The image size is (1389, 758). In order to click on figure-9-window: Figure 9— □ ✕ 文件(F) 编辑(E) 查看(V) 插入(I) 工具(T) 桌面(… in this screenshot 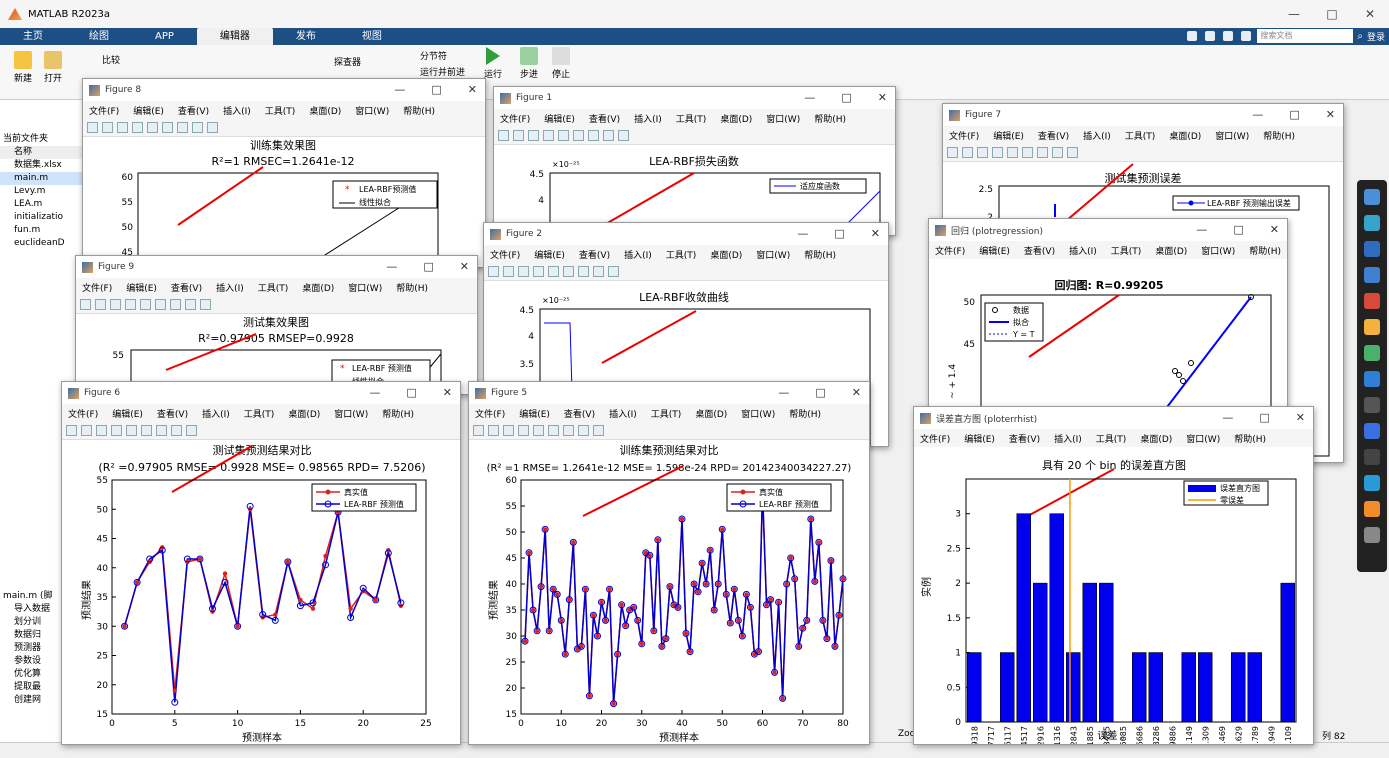, I will do `click(276, 325)`.